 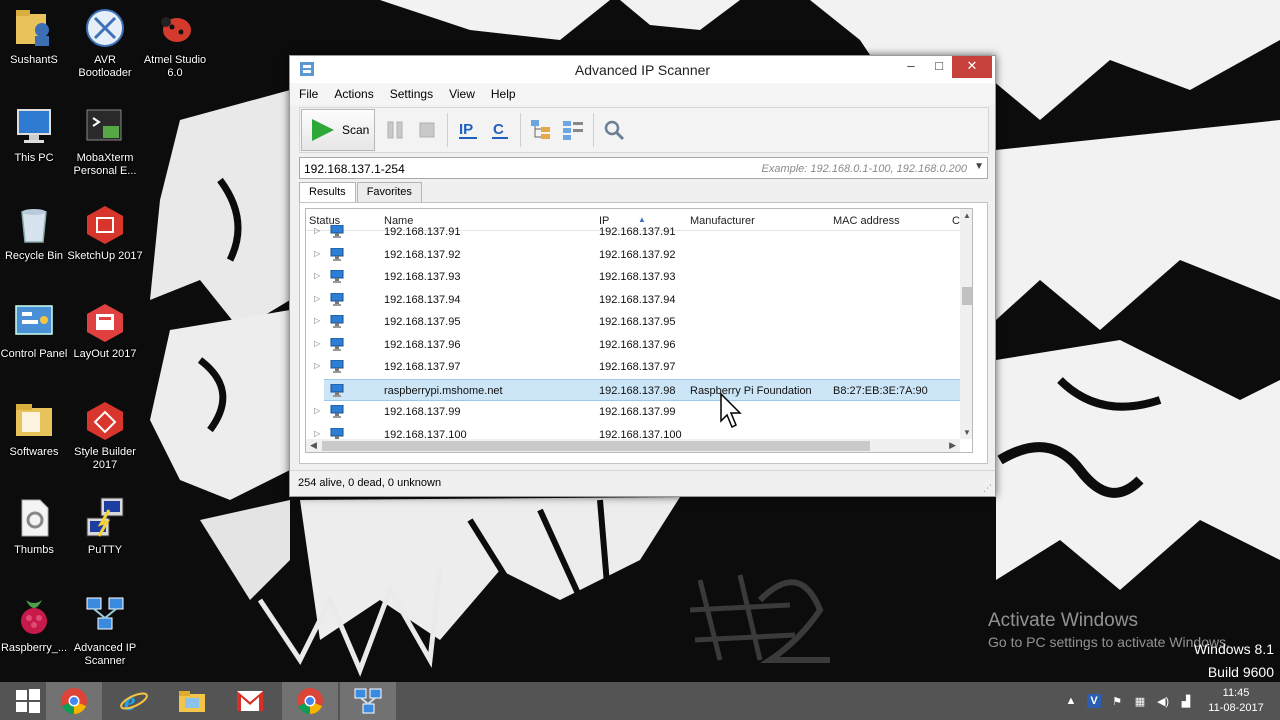 I want to click on desktop-icon-label: Advanced IP Scanner, so click(x=105, y=654).